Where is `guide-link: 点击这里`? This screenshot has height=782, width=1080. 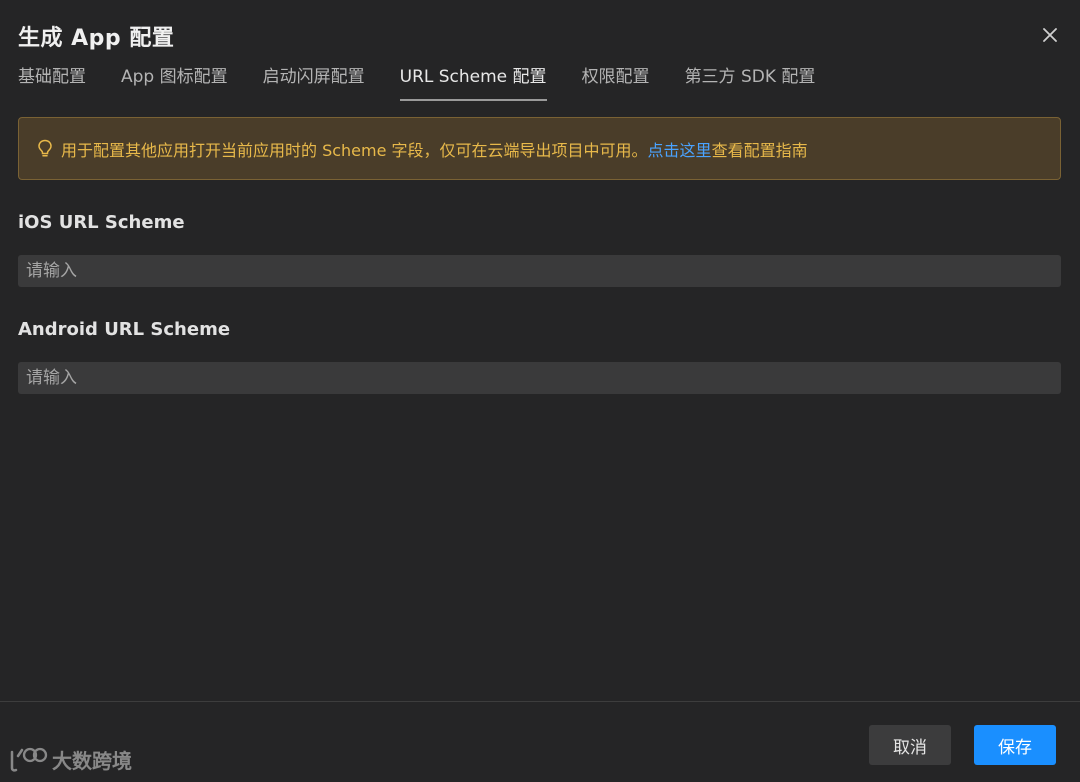 guide-link: 点击这里 is located at coordinates (680, 149).